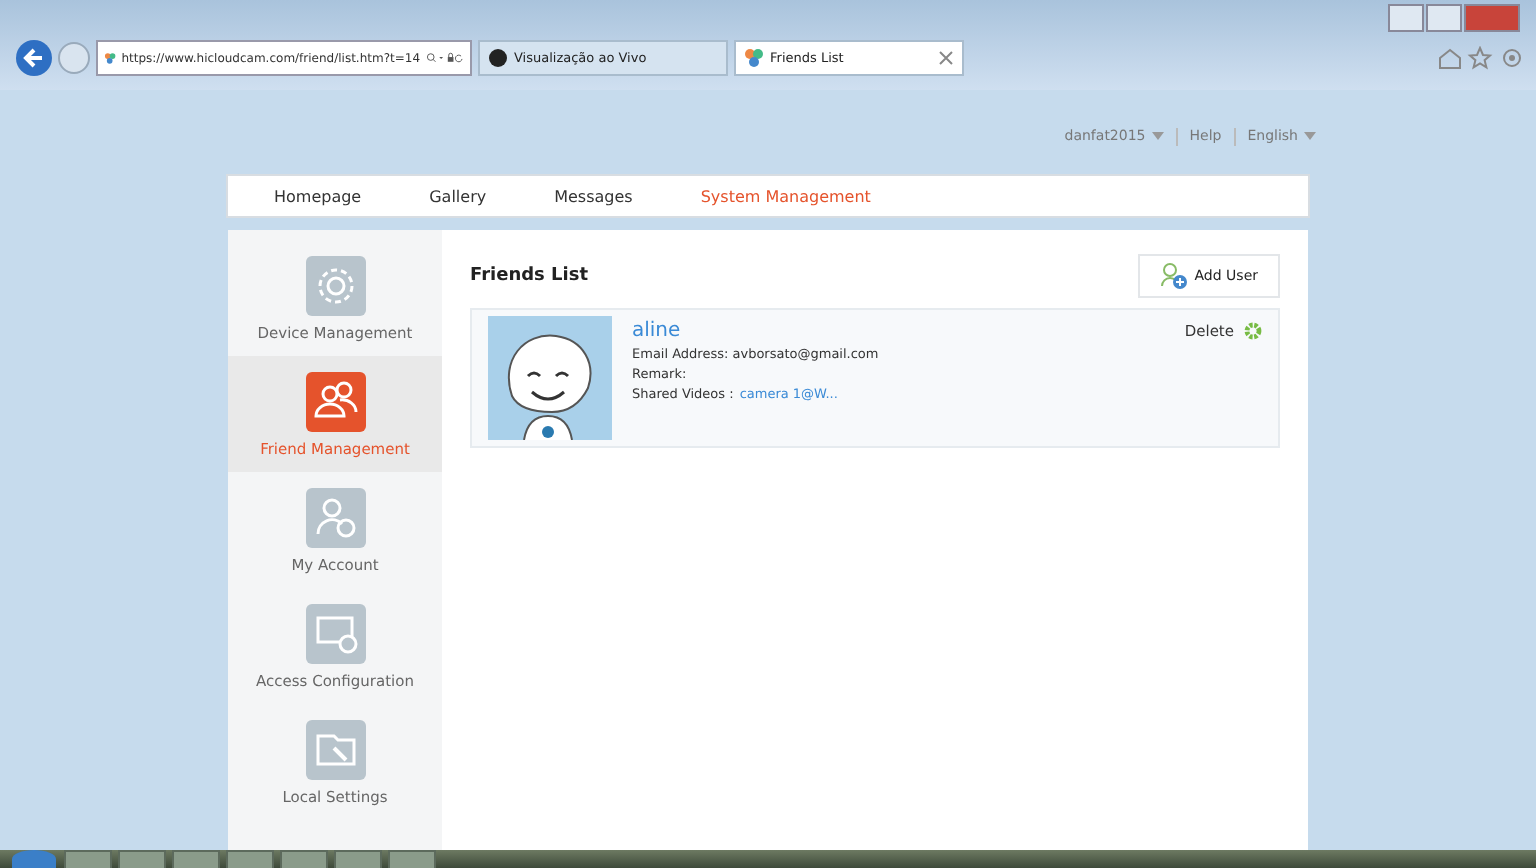 The width and height of the screenshot is (1536, 868). What do you see at coordinates (458, 196) in the screenshot?
I see `nav-item: Gallery` at bounding box center [458, 196].